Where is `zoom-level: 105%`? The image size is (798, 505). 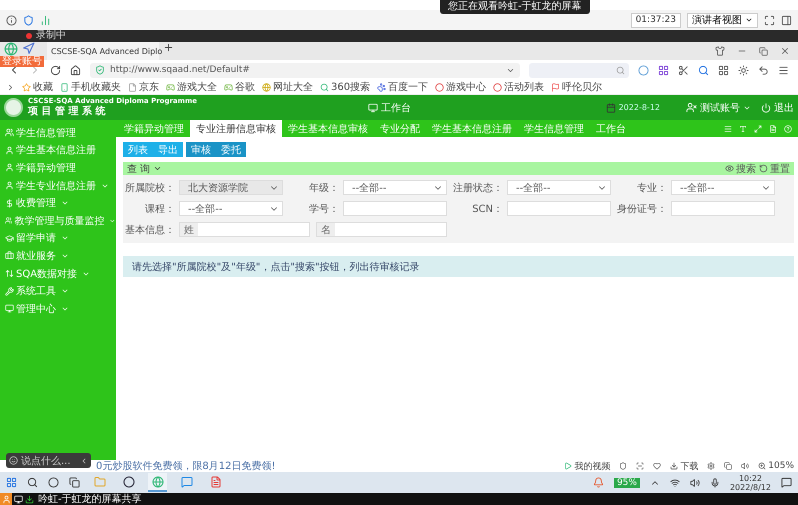
zoom-level: 105% is located at coordinates (776, 466).